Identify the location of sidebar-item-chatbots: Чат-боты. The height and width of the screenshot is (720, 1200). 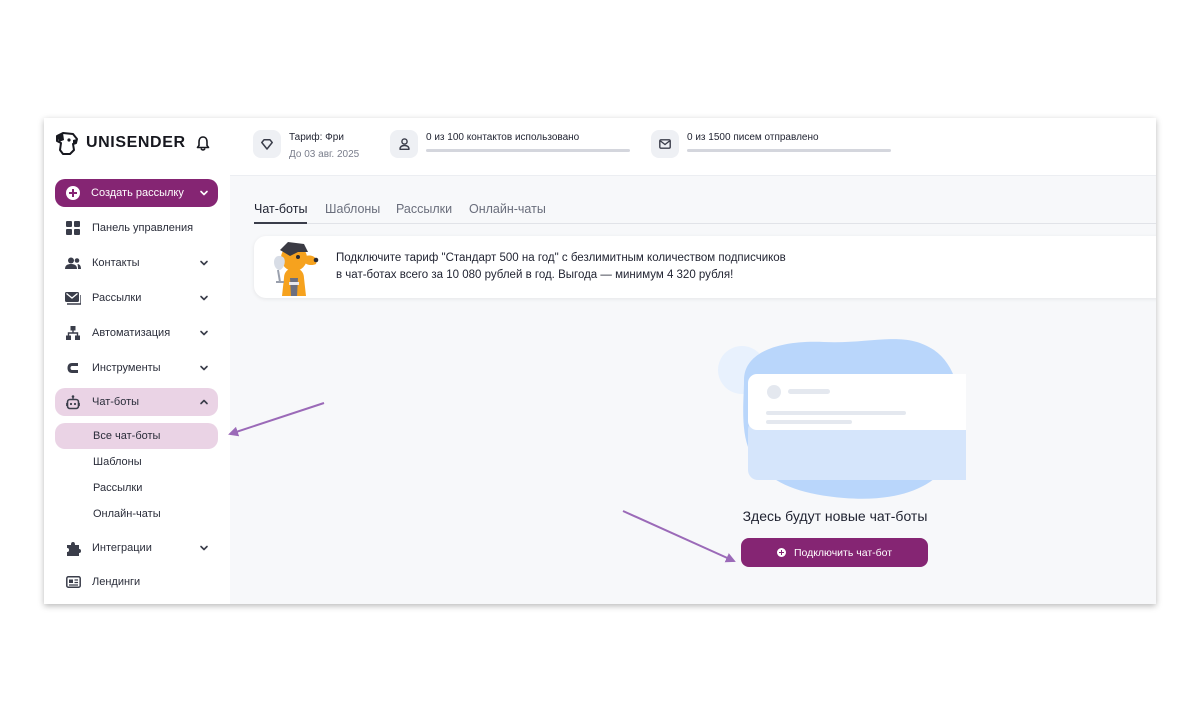
(136, 402).